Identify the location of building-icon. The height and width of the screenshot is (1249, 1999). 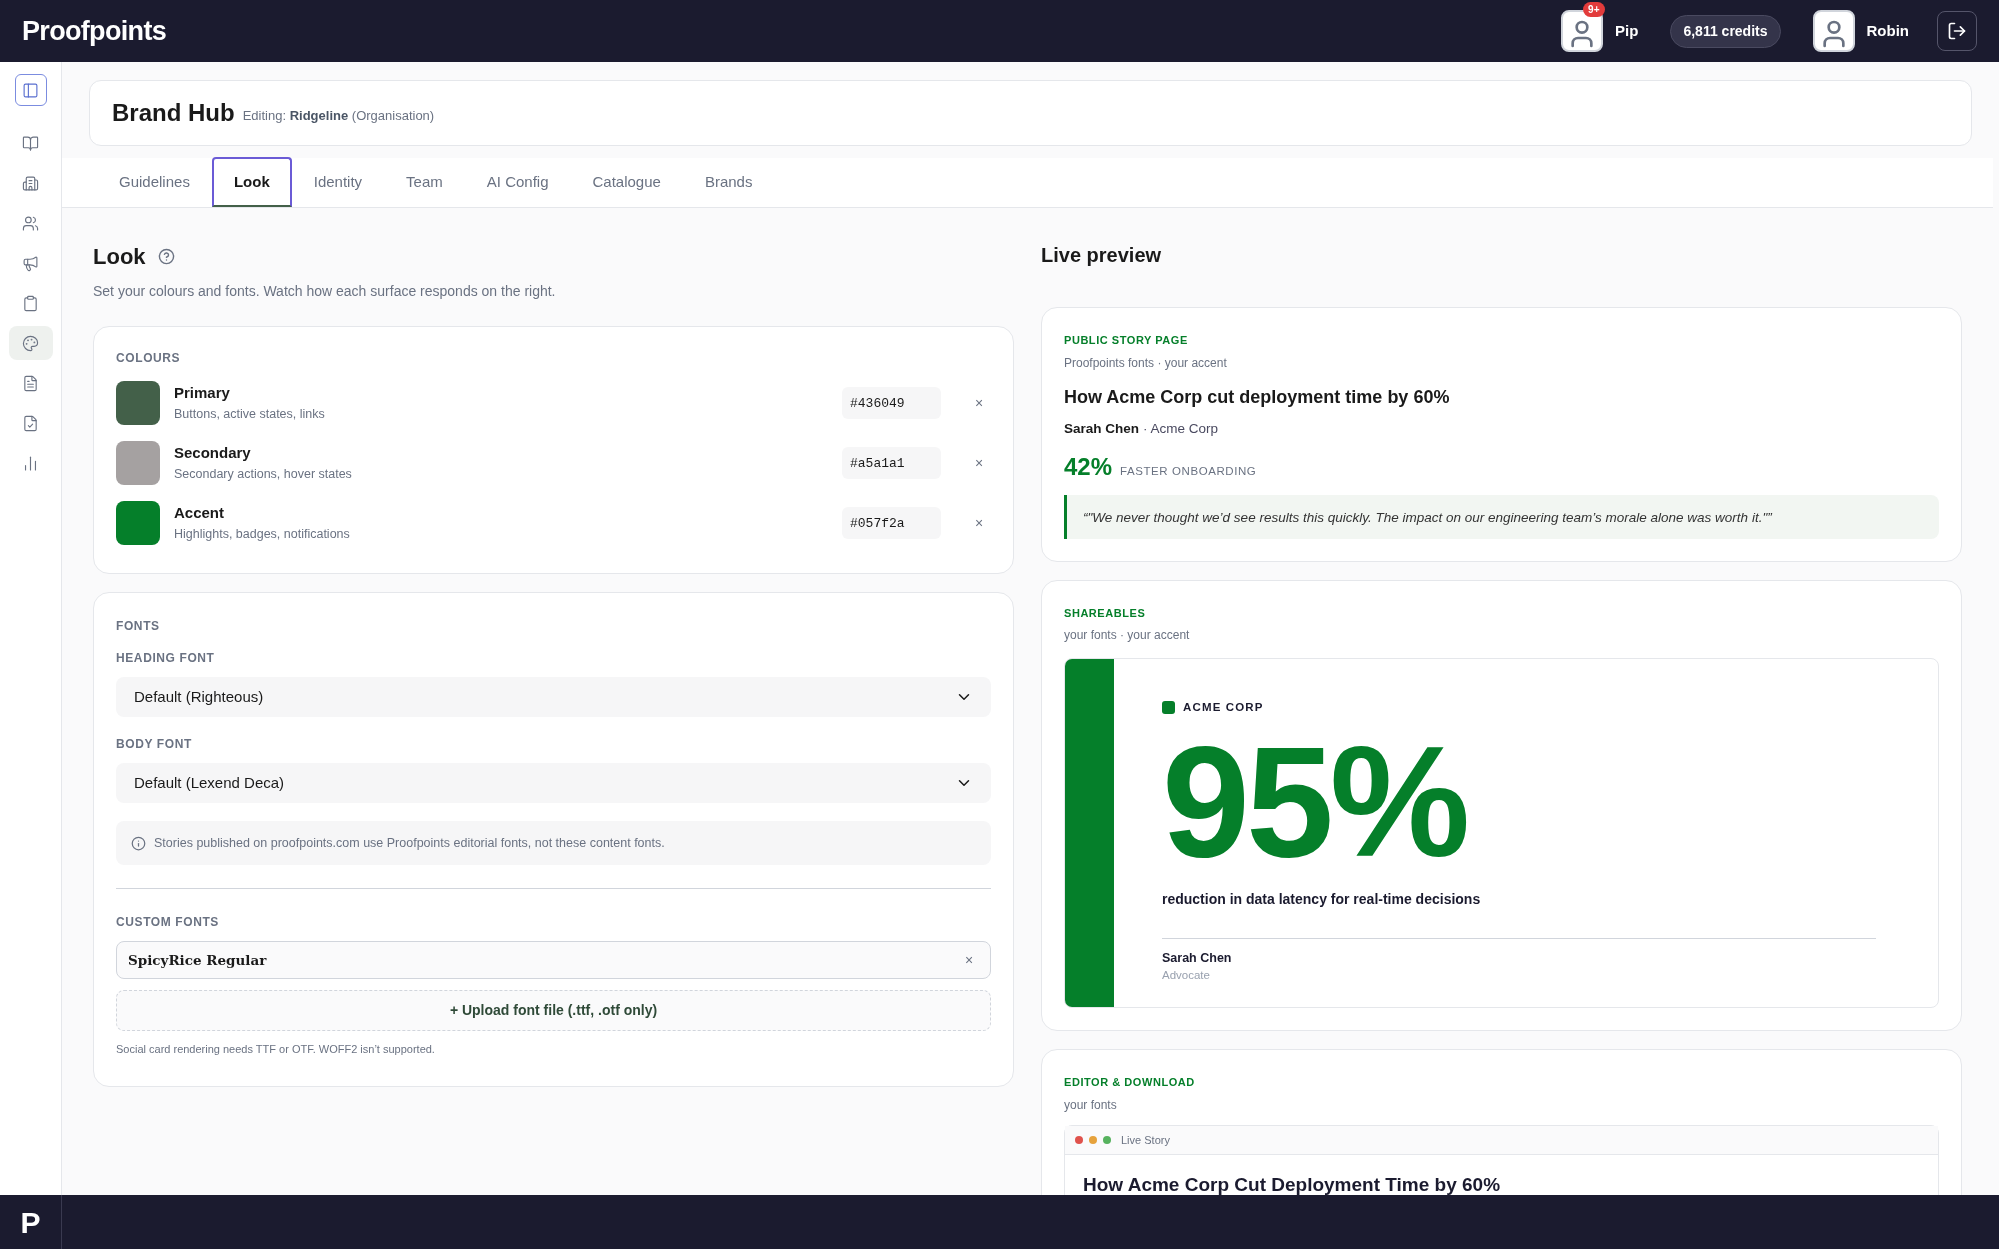
(30, 183).